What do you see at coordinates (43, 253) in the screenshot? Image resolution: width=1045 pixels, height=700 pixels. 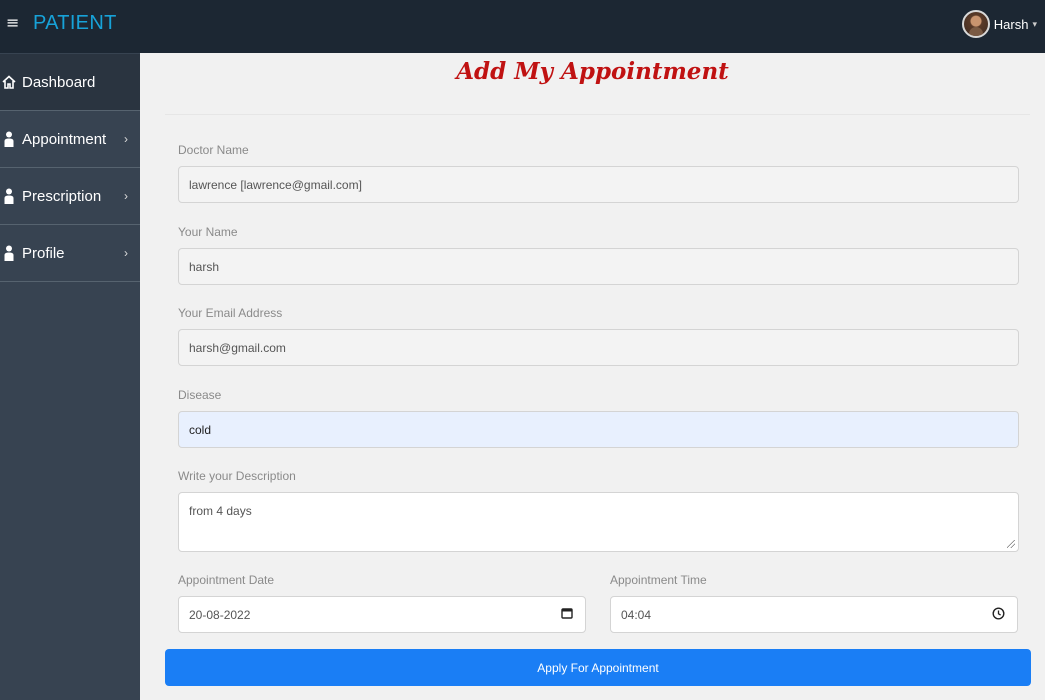 I see `sidebar-item-label: Profile` at bounding box center [43, 253].